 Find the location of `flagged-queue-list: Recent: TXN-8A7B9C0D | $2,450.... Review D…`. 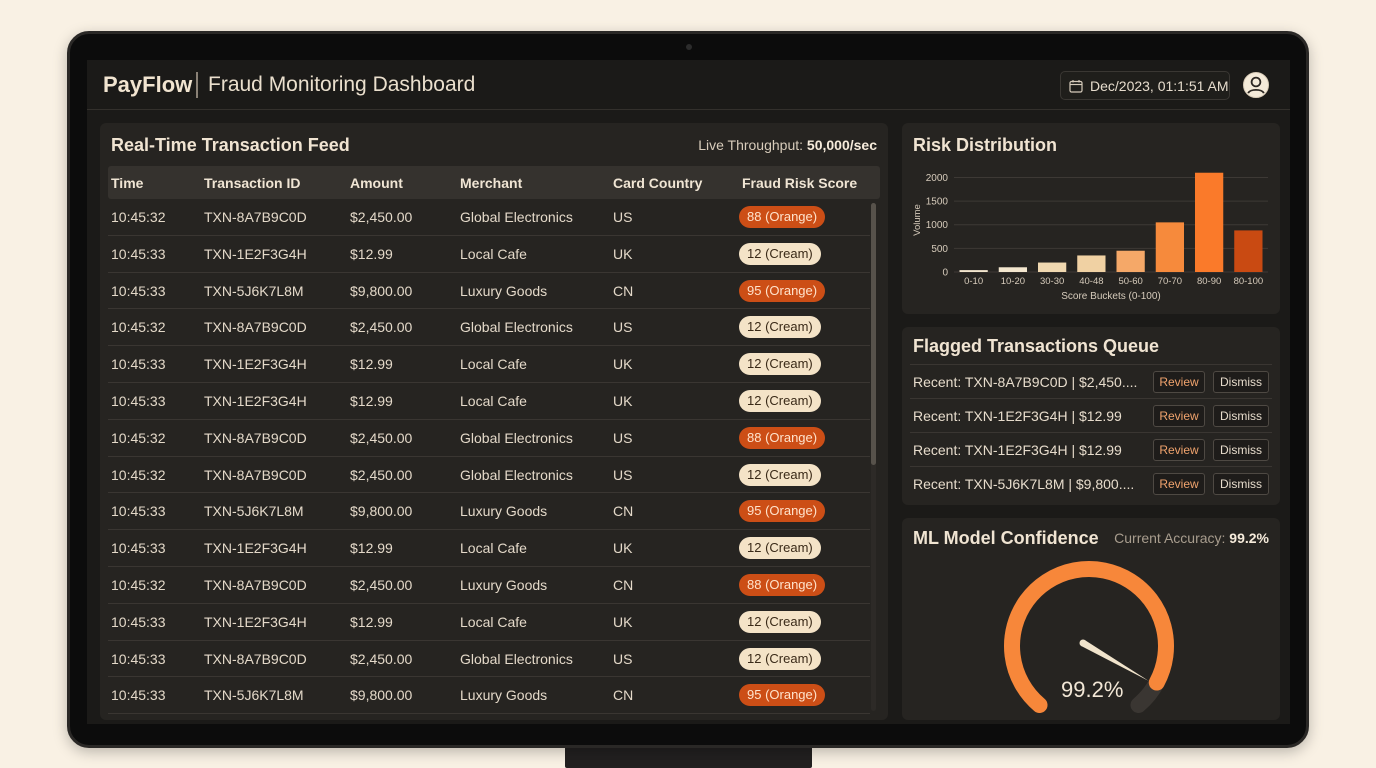

flagged-queue-list: Recent: TXN-8A7B9C0D | $2,450.... Review D… is located at coordinates (1091, 432).